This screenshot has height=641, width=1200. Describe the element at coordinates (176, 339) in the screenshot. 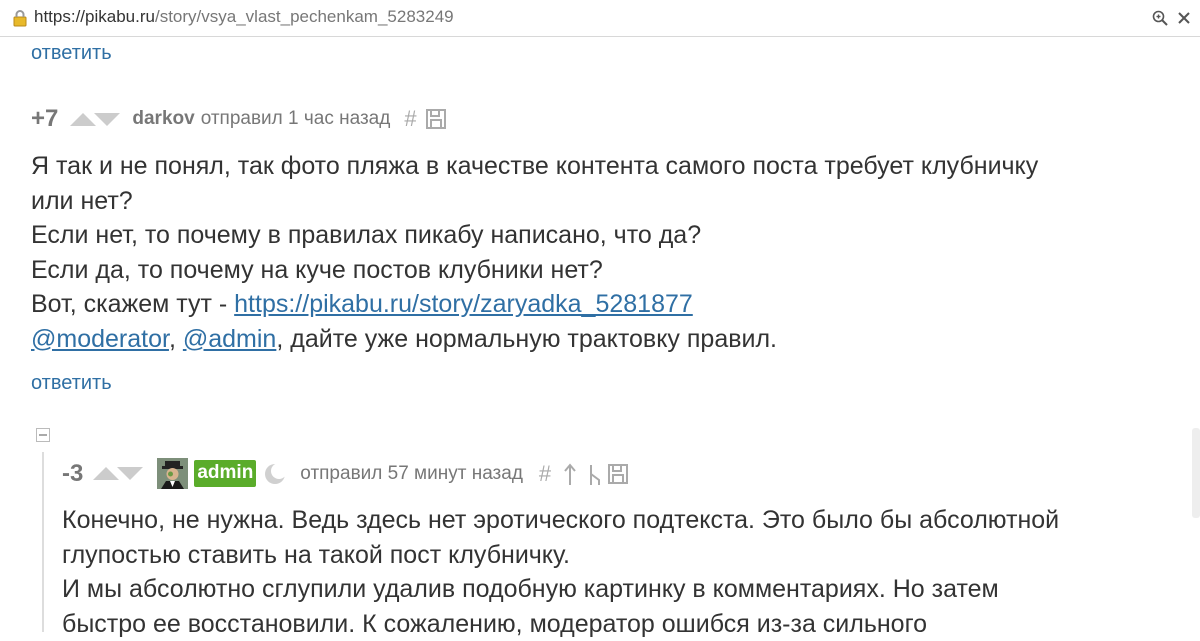

I see `comment-text: ,` at that location.